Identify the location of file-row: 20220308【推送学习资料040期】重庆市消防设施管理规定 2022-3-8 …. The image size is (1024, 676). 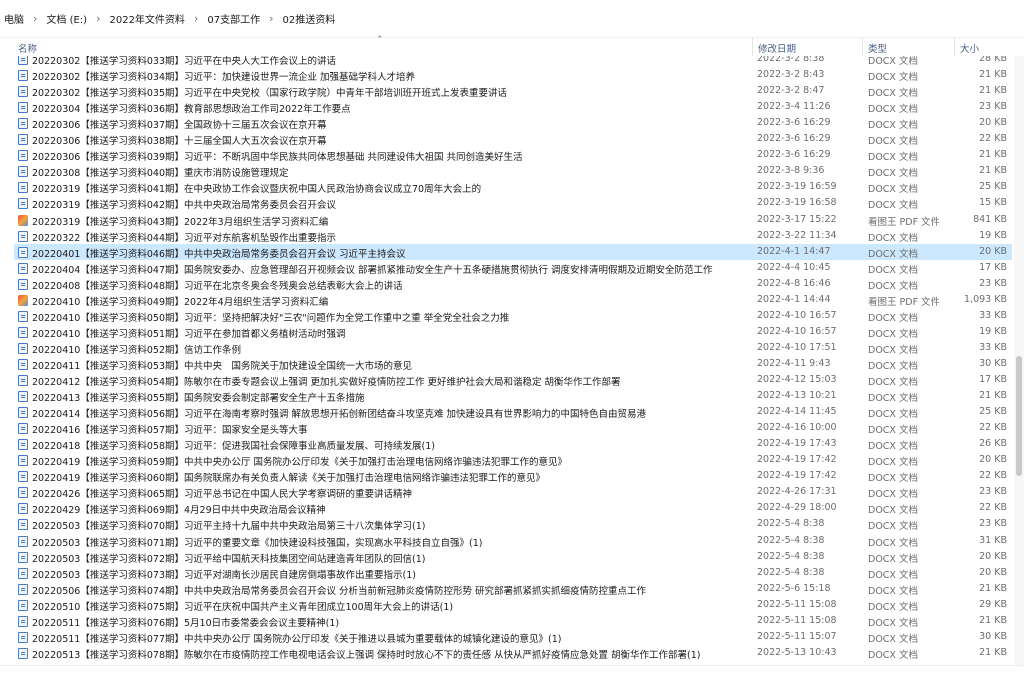
(513, 171).